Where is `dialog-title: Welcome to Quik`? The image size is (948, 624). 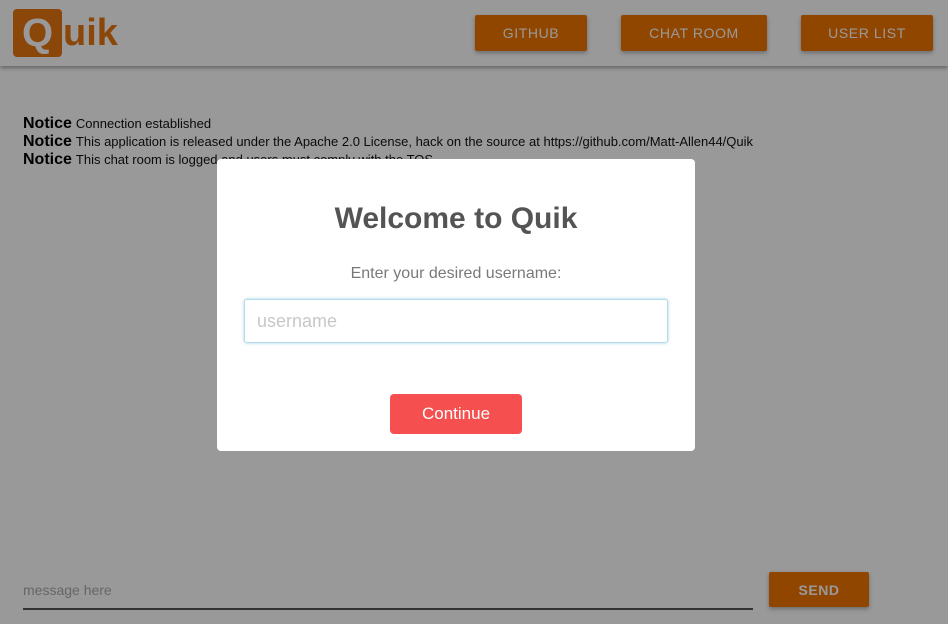 dialog-title: Welcome to Quik is located at coordinates (456, 218).